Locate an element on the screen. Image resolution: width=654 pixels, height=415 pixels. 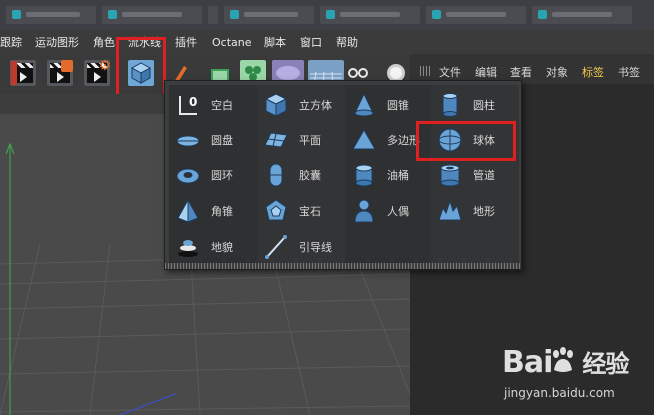
menu-item-oil-tank: 油桶 is located at coordinates (387, 174).